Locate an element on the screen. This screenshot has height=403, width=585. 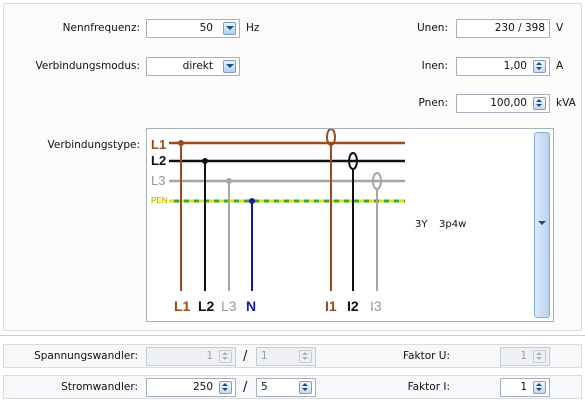
voltage-transformer-label: Spannungswandler: is located at coordinates (86, 356).